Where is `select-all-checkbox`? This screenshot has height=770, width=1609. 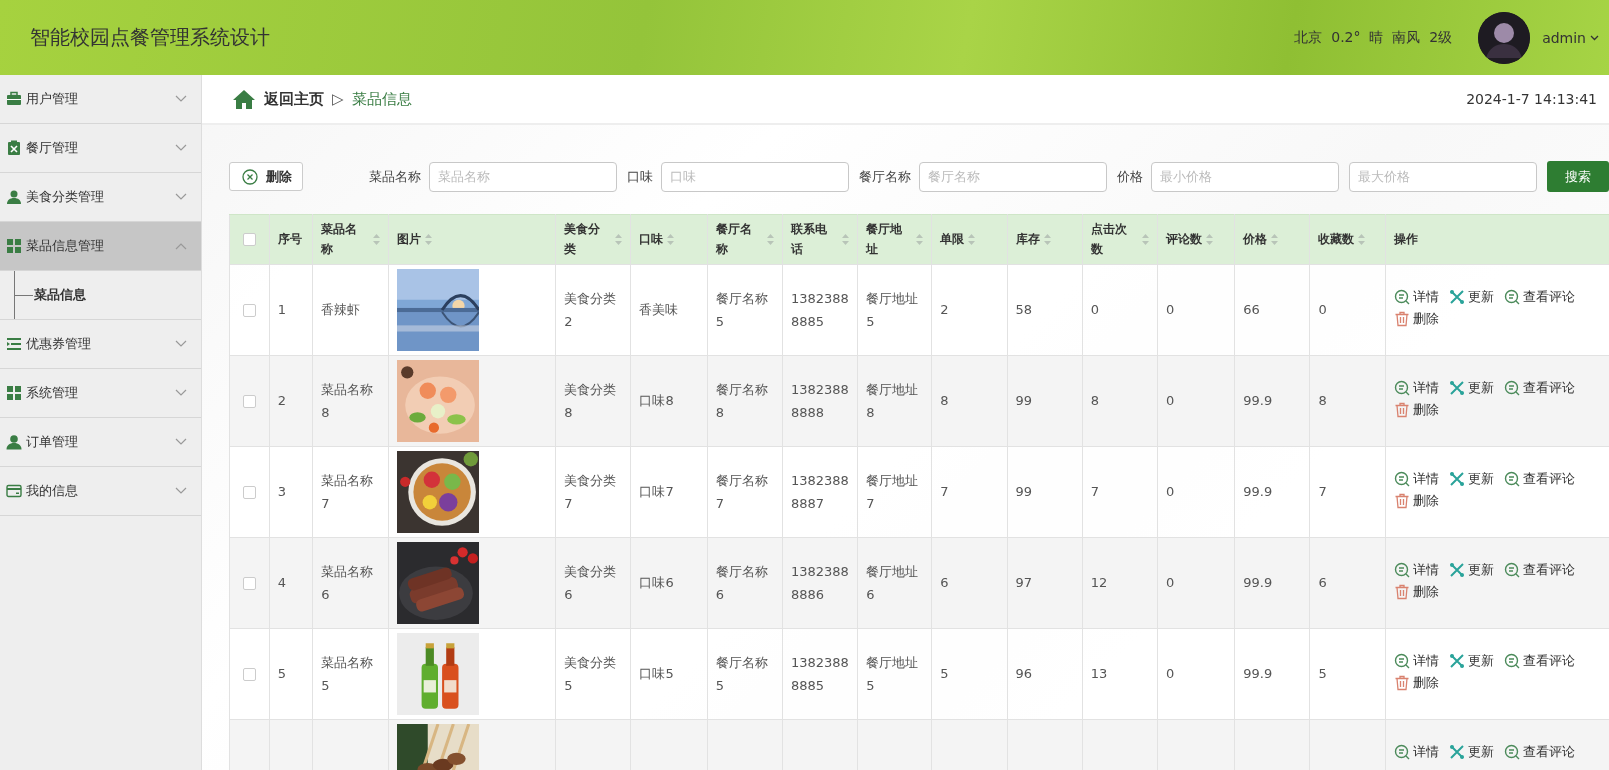
select-all-checkbox is located at coordinates (249, 239).